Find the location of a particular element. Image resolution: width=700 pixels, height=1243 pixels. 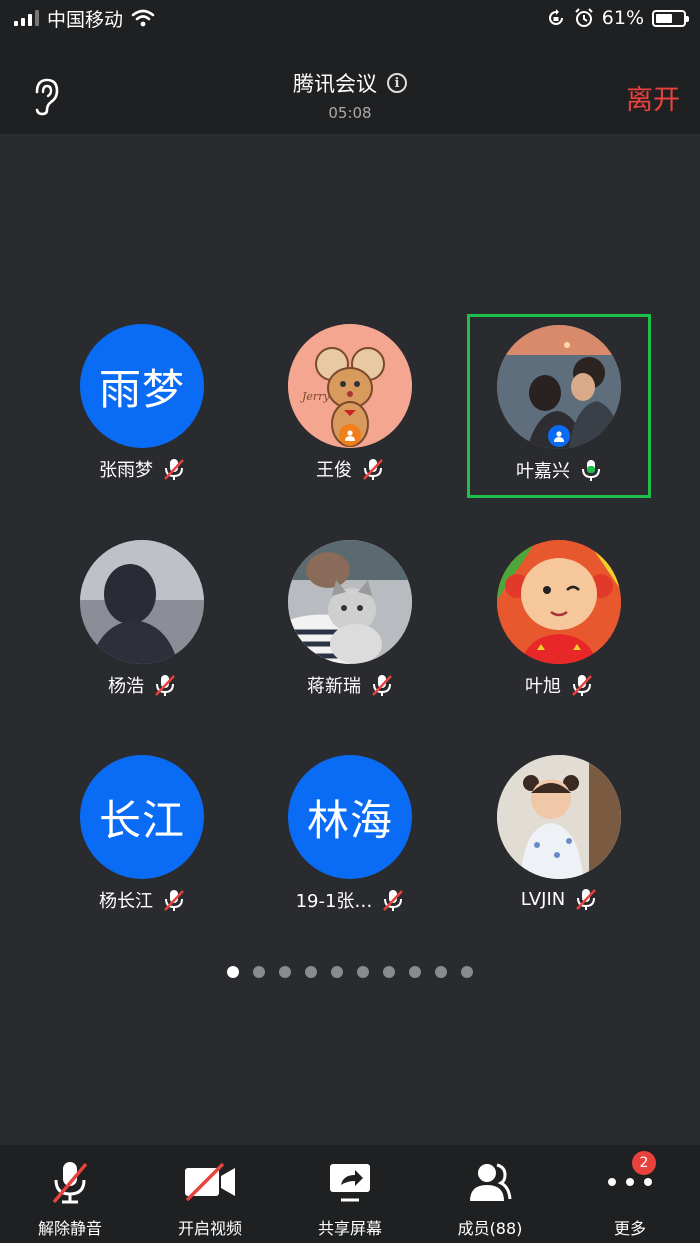

host-badge-icon is located at coordinates (350, 435).